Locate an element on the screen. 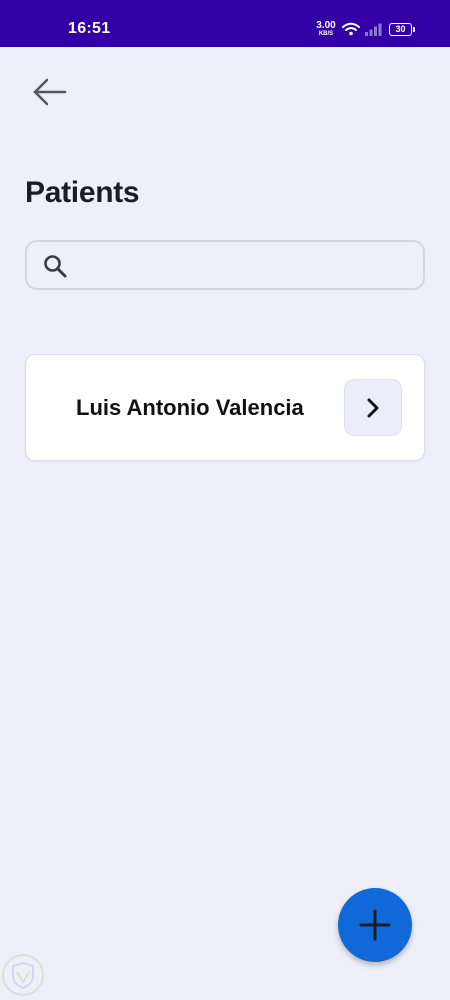 The height and width of the screenshot is (1000, 450). network-speed-indicator: 3.00 KB/S is located at coordinates (326, 29).